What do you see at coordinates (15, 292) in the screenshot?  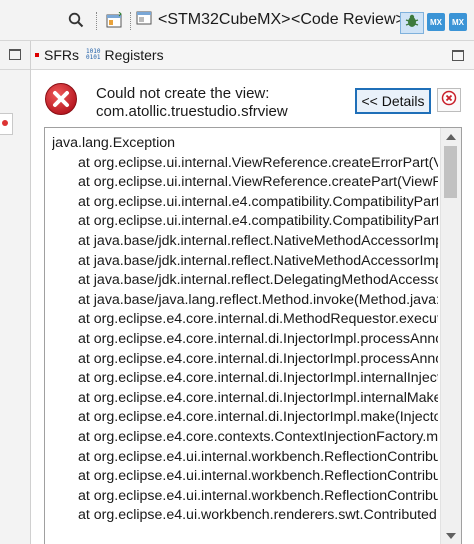 I see `left-panel` at bounding box center [15, 292].